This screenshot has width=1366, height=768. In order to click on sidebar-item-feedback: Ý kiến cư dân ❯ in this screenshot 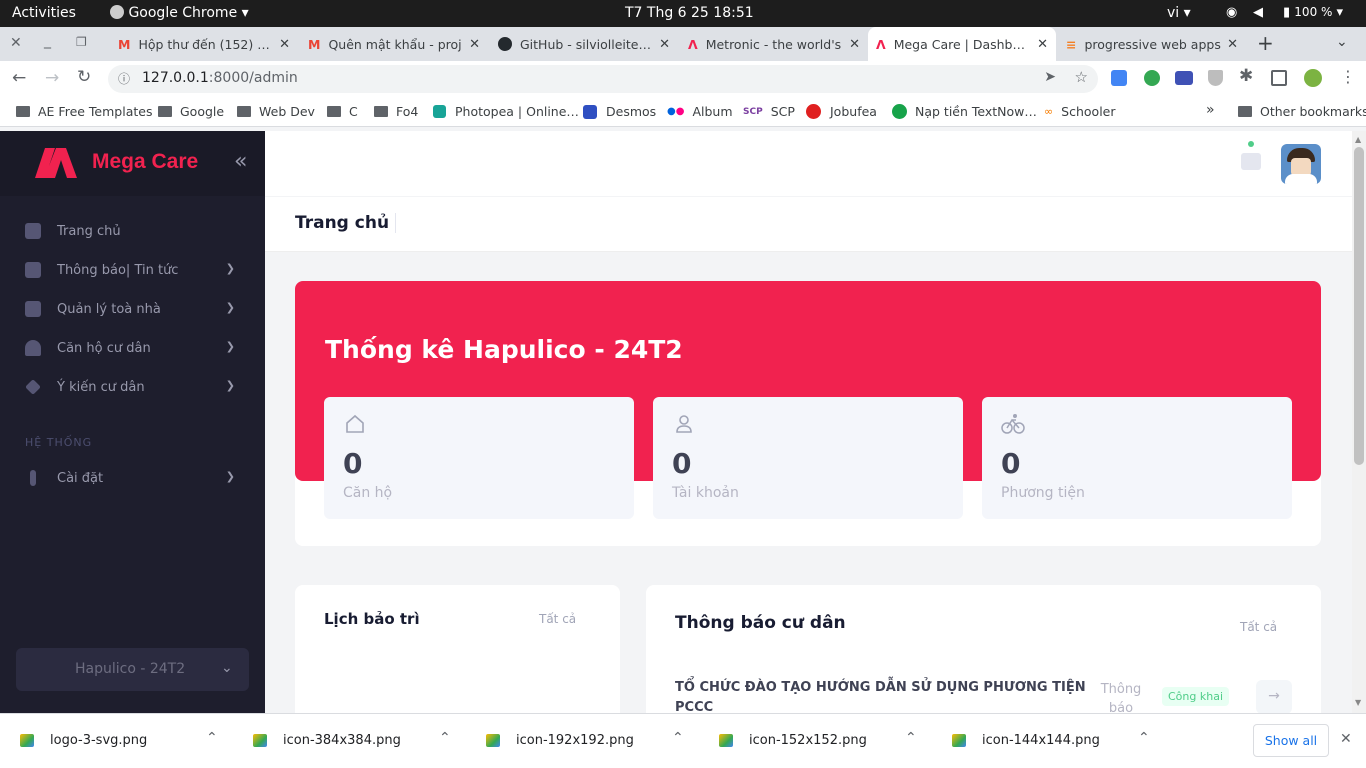, I will do `click(135, 387)`.